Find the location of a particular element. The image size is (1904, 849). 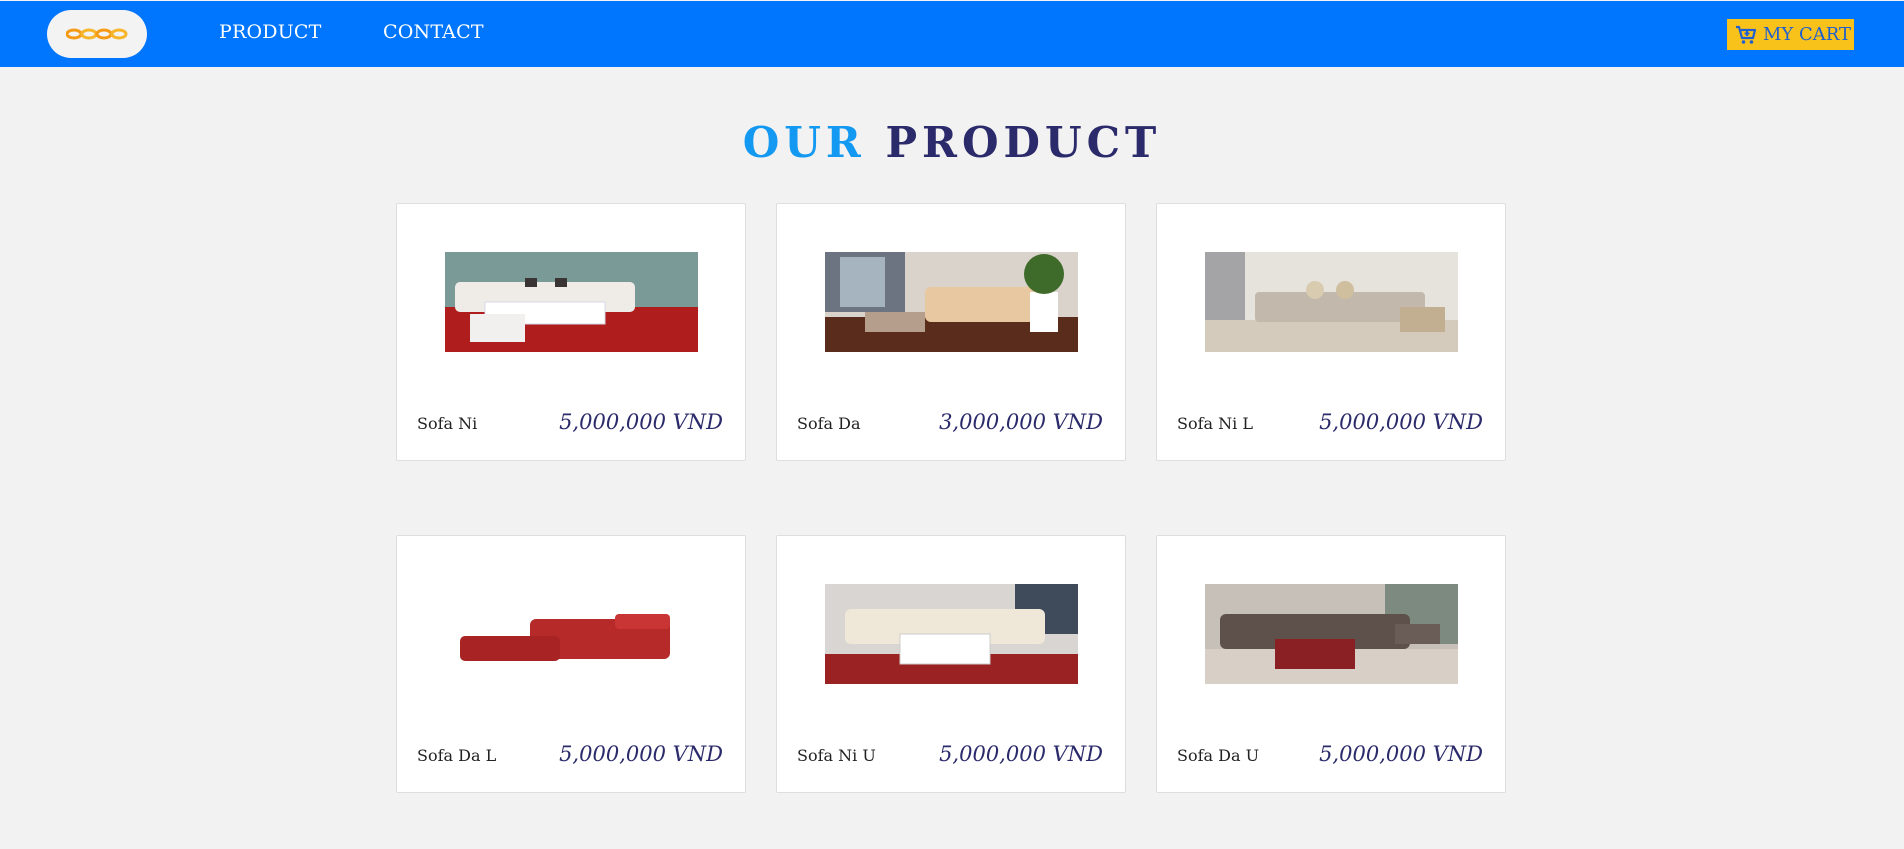

cart-label: MY CART is located at coordinates (1807, 34).